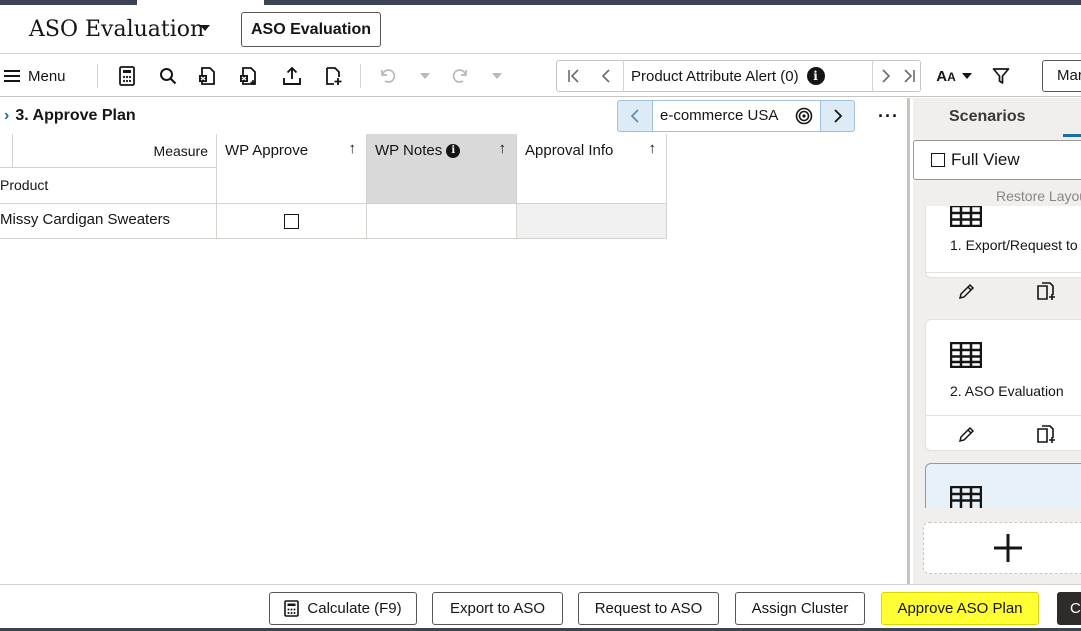  Describe the element at coordinates (47, 76) in the screenshot. I see `menu-label: Menu` at that location.